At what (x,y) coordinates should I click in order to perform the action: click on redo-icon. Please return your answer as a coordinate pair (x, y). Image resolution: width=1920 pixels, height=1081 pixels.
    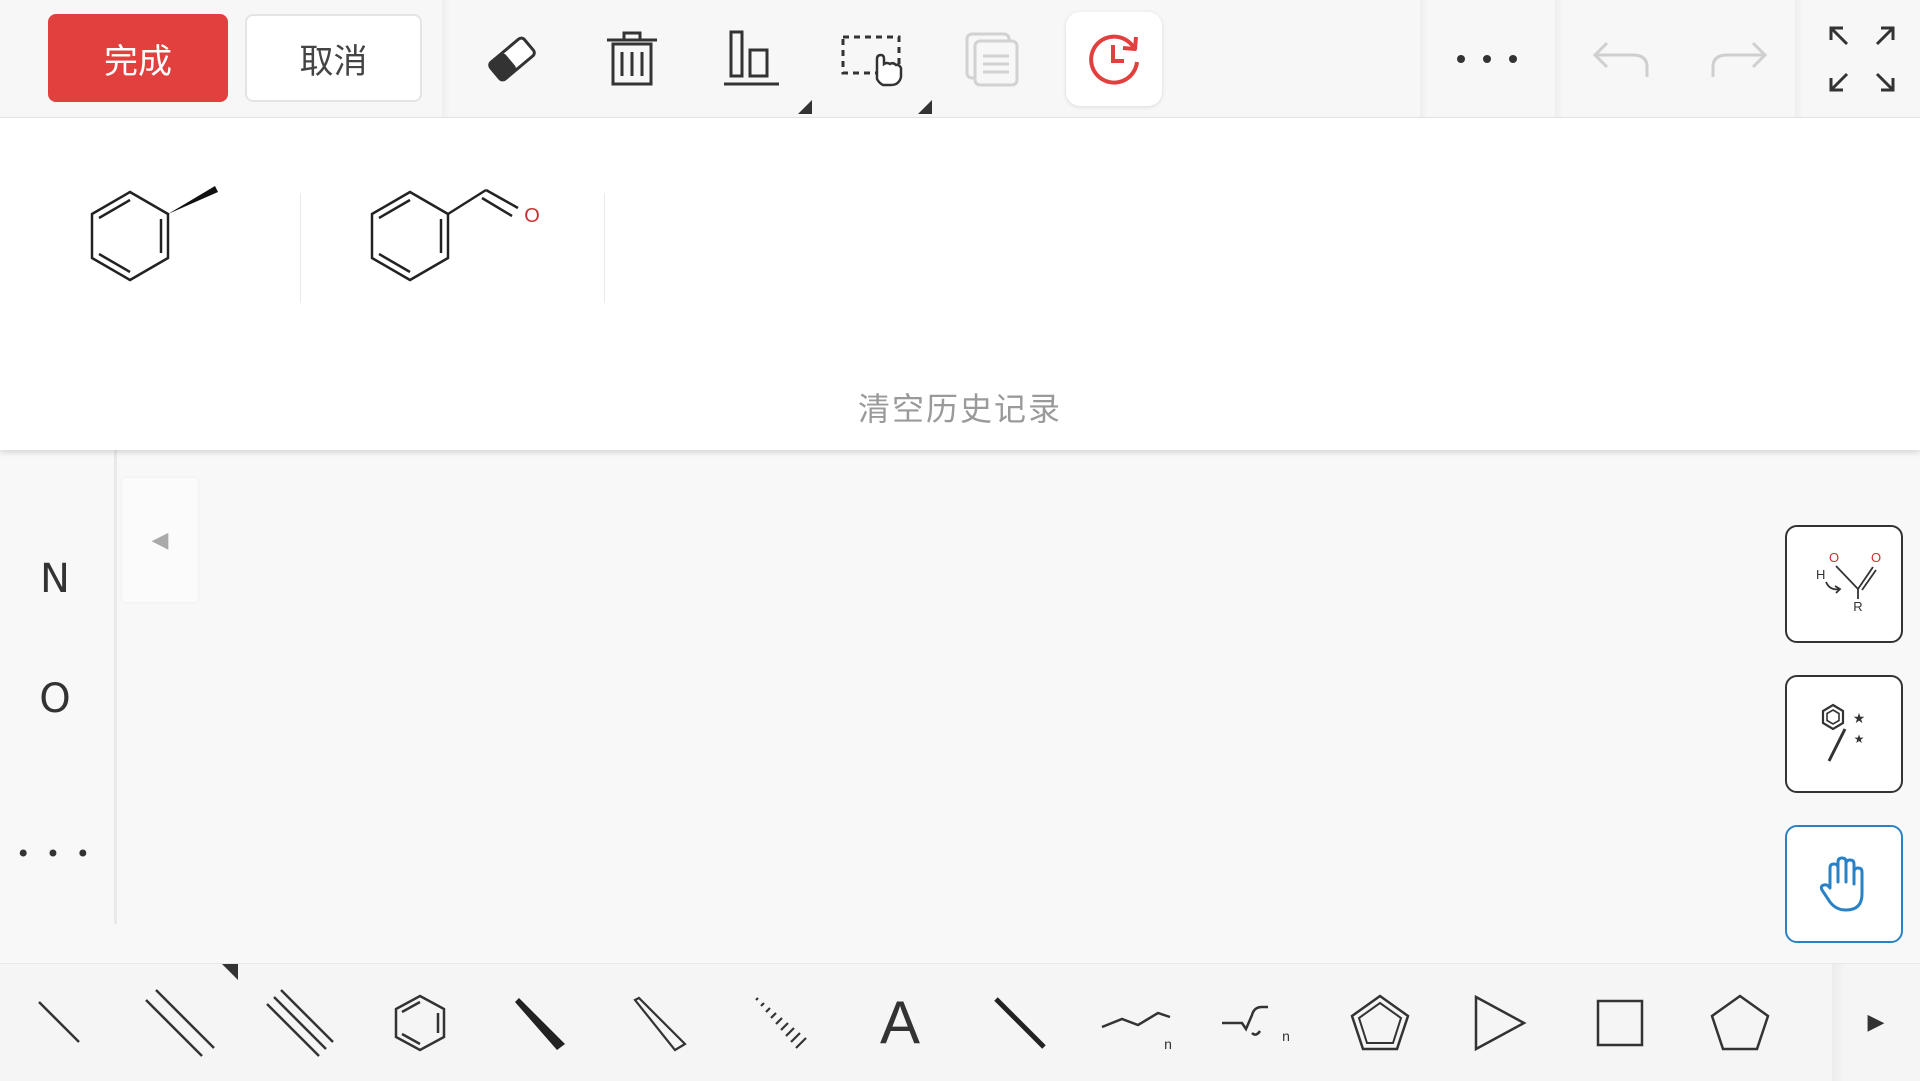
    Looking at the image, I should click on (1739, 59).